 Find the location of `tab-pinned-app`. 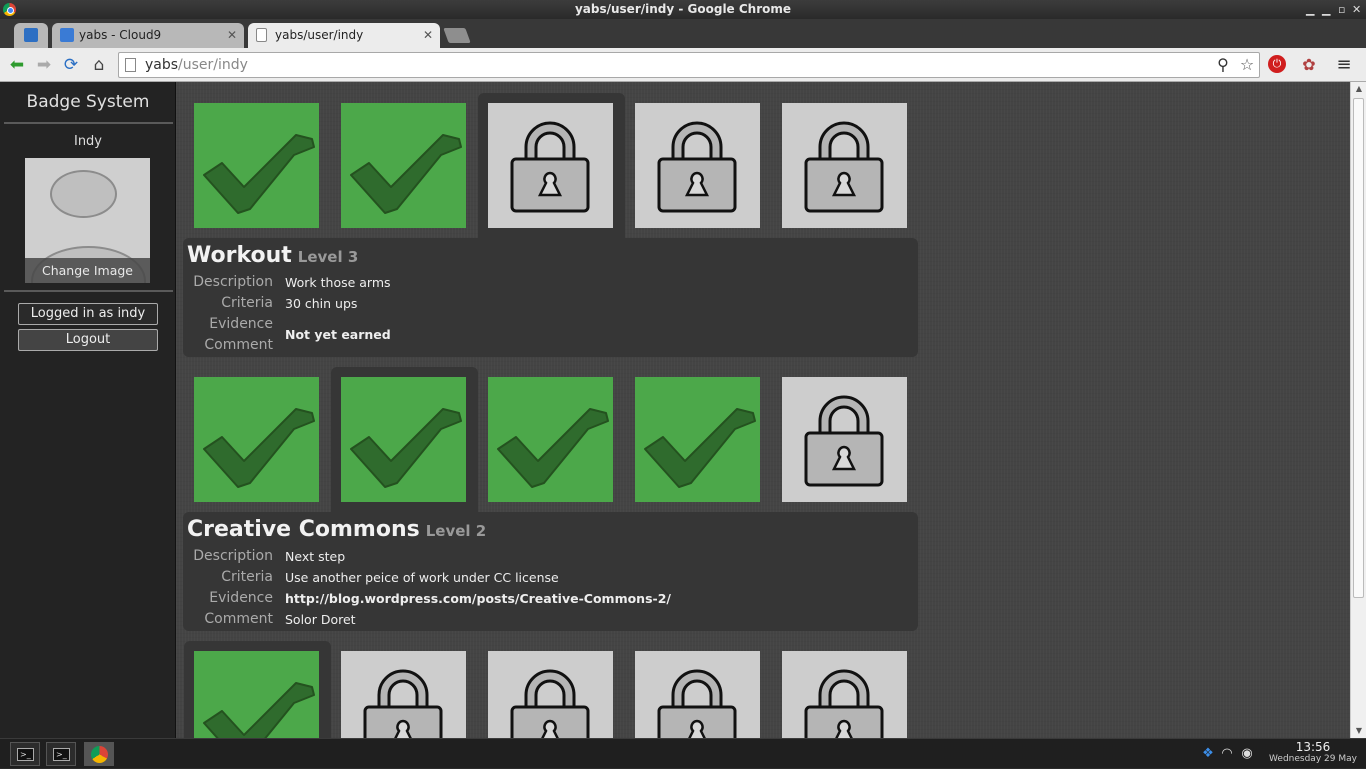

tab-pinned-app is located at coordinates (31, 35).